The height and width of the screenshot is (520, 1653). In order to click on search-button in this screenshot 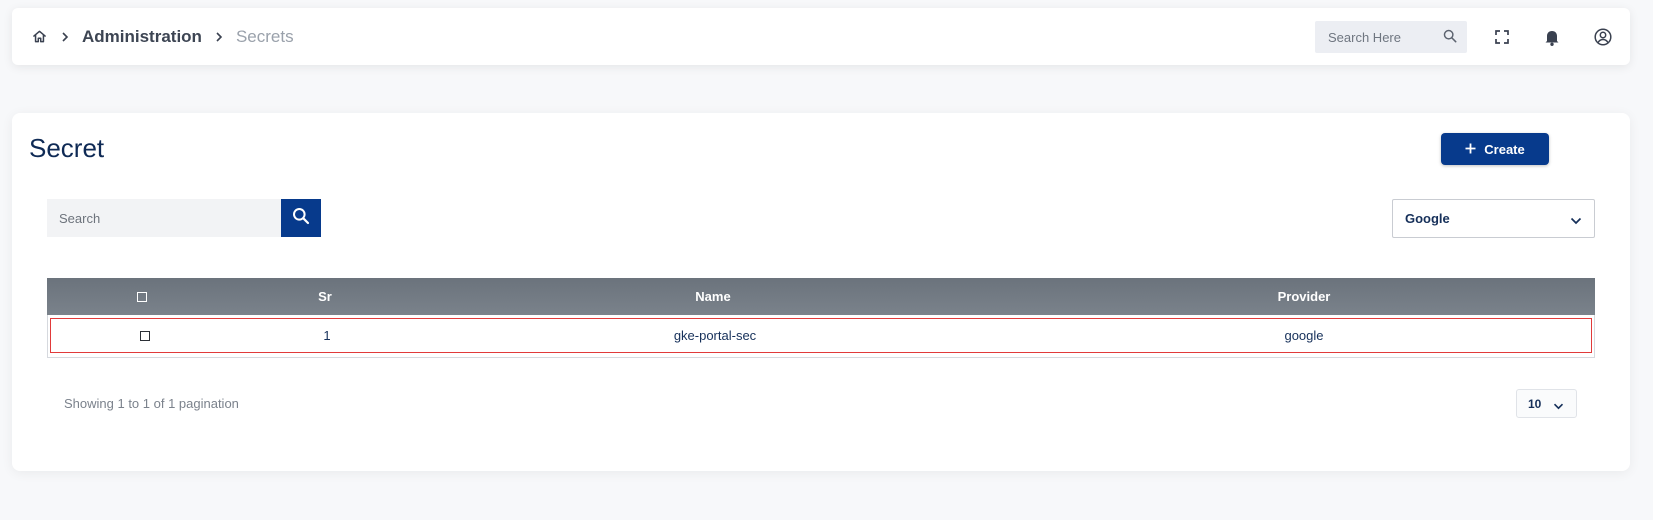, I will do `click(301, 218)`.